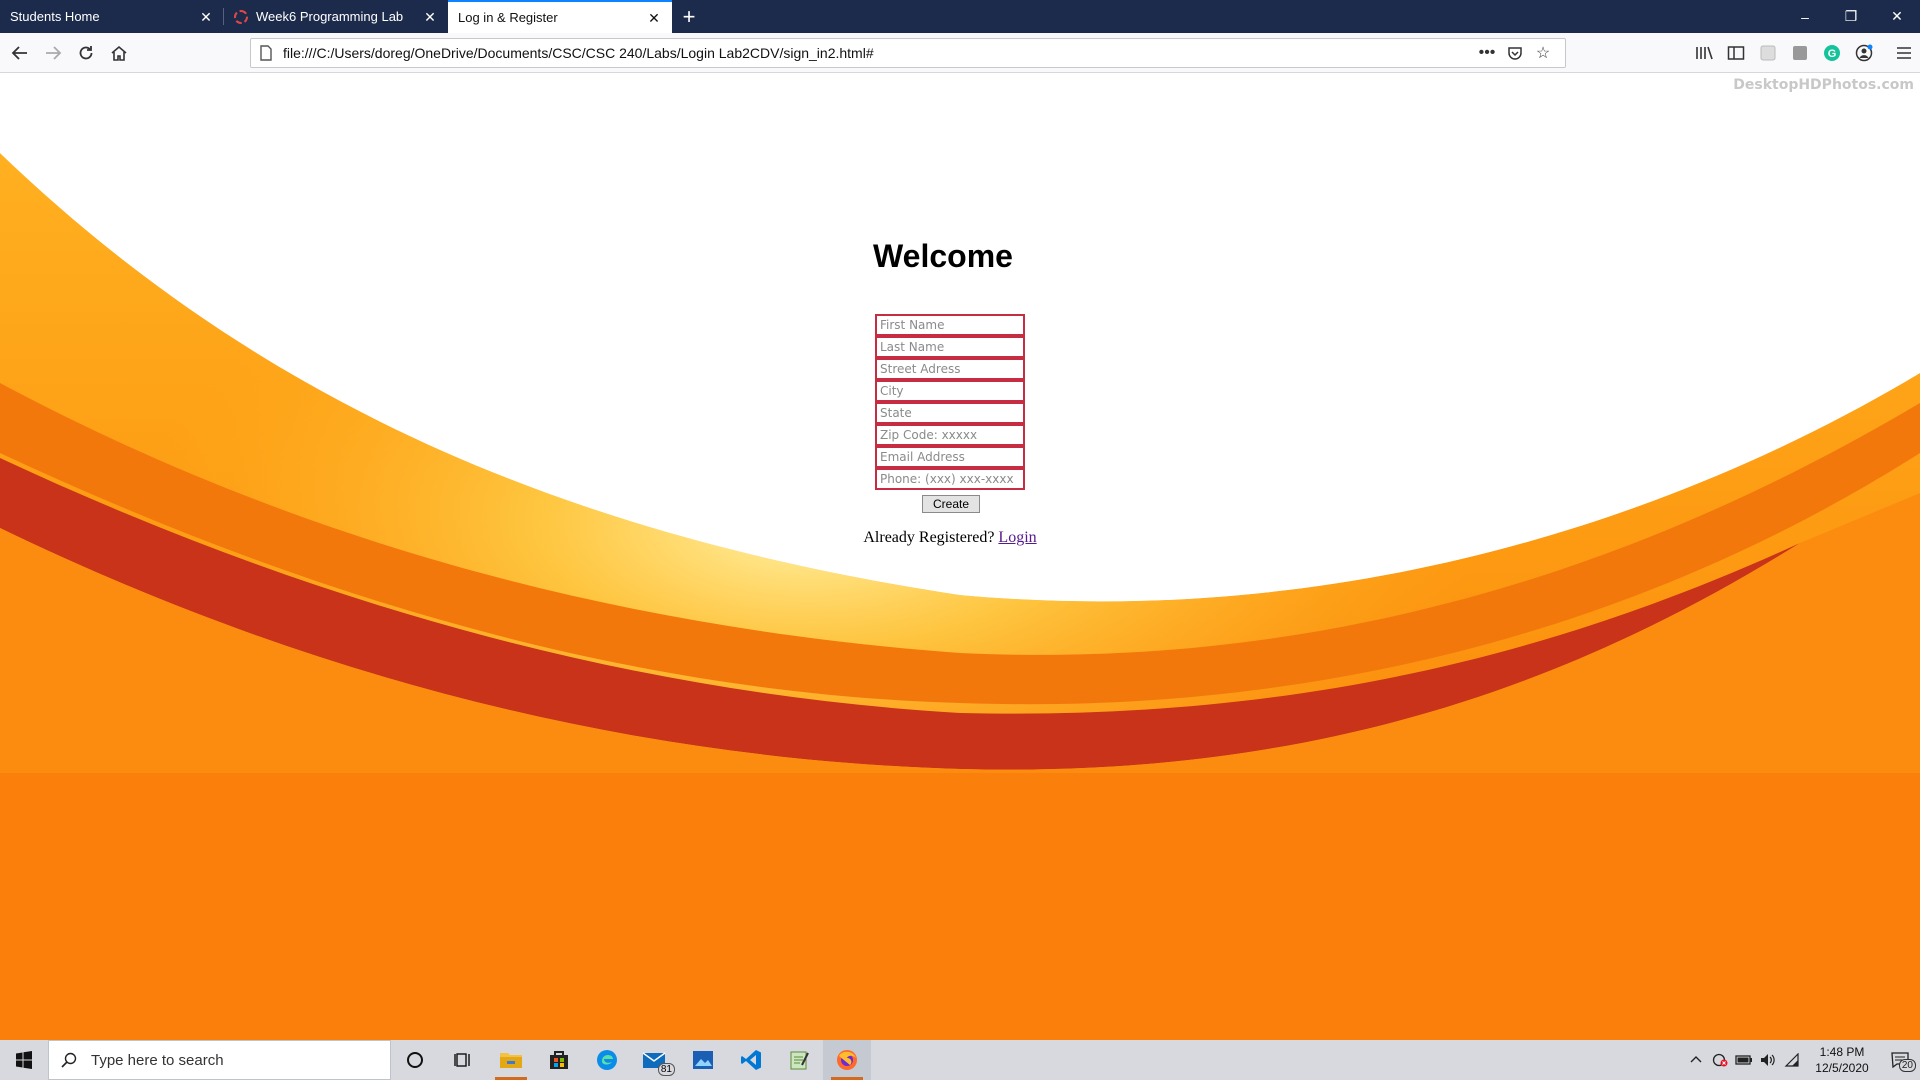  I want to click on watermark: DesktopHDPhotos.com, so click(1823, 85).